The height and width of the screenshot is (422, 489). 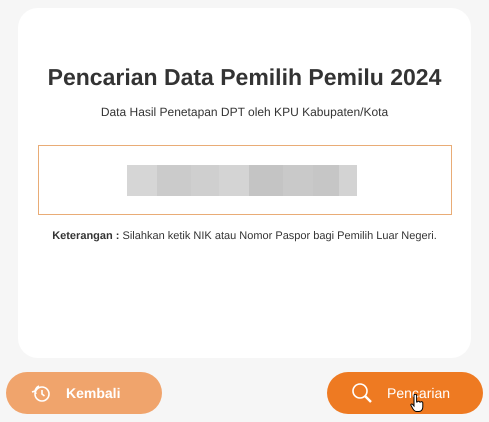 What do you see at coordinates (362, 393) in the screenshot?
I see `search-icon` at bounding box center [362, 393].